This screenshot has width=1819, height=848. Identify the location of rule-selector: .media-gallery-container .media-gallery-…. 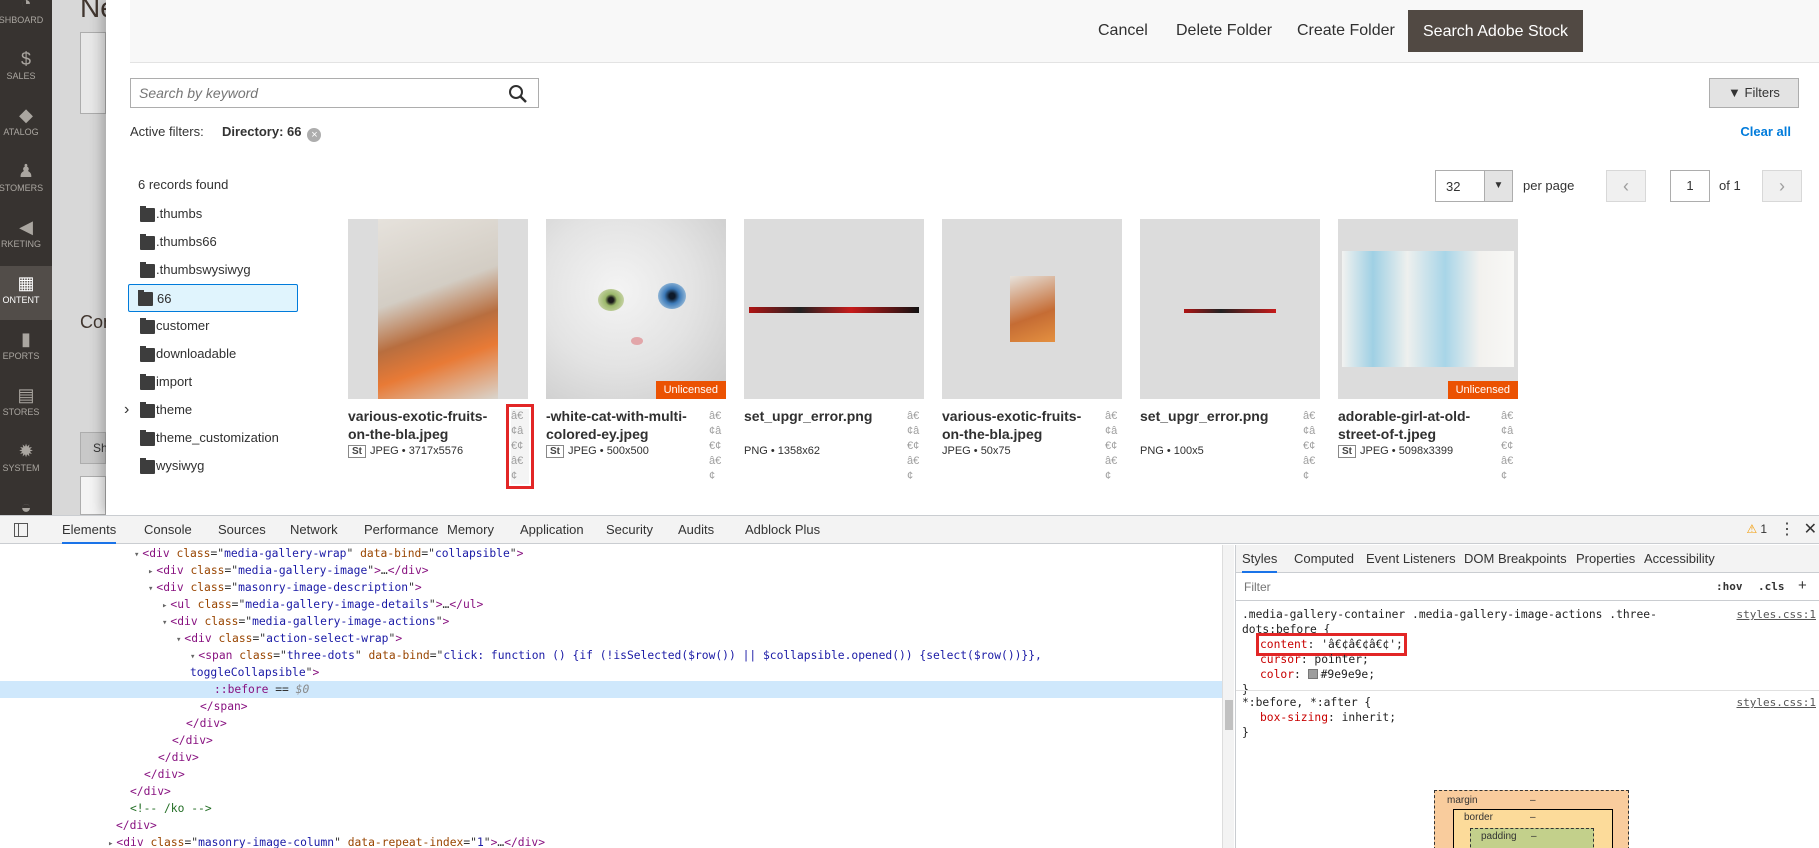
(1462, 622).